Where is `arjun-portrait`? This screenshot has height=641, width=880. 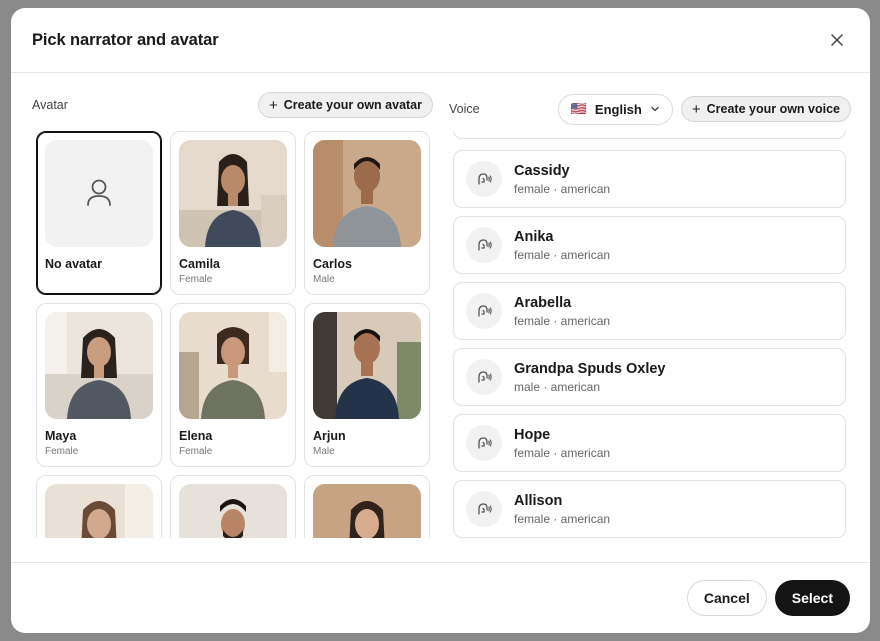 arjun-portrait is located at coordinates (367, 365).